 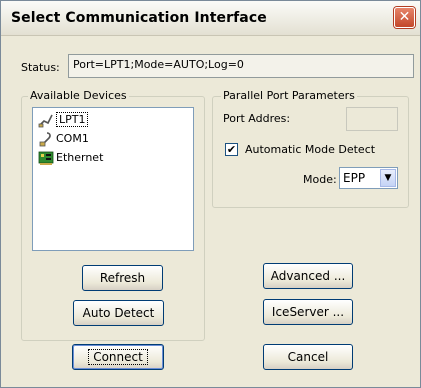 I want to click on automatic-mode-detect-label: Automatic Mode Detect, so click(x=310, y=149).